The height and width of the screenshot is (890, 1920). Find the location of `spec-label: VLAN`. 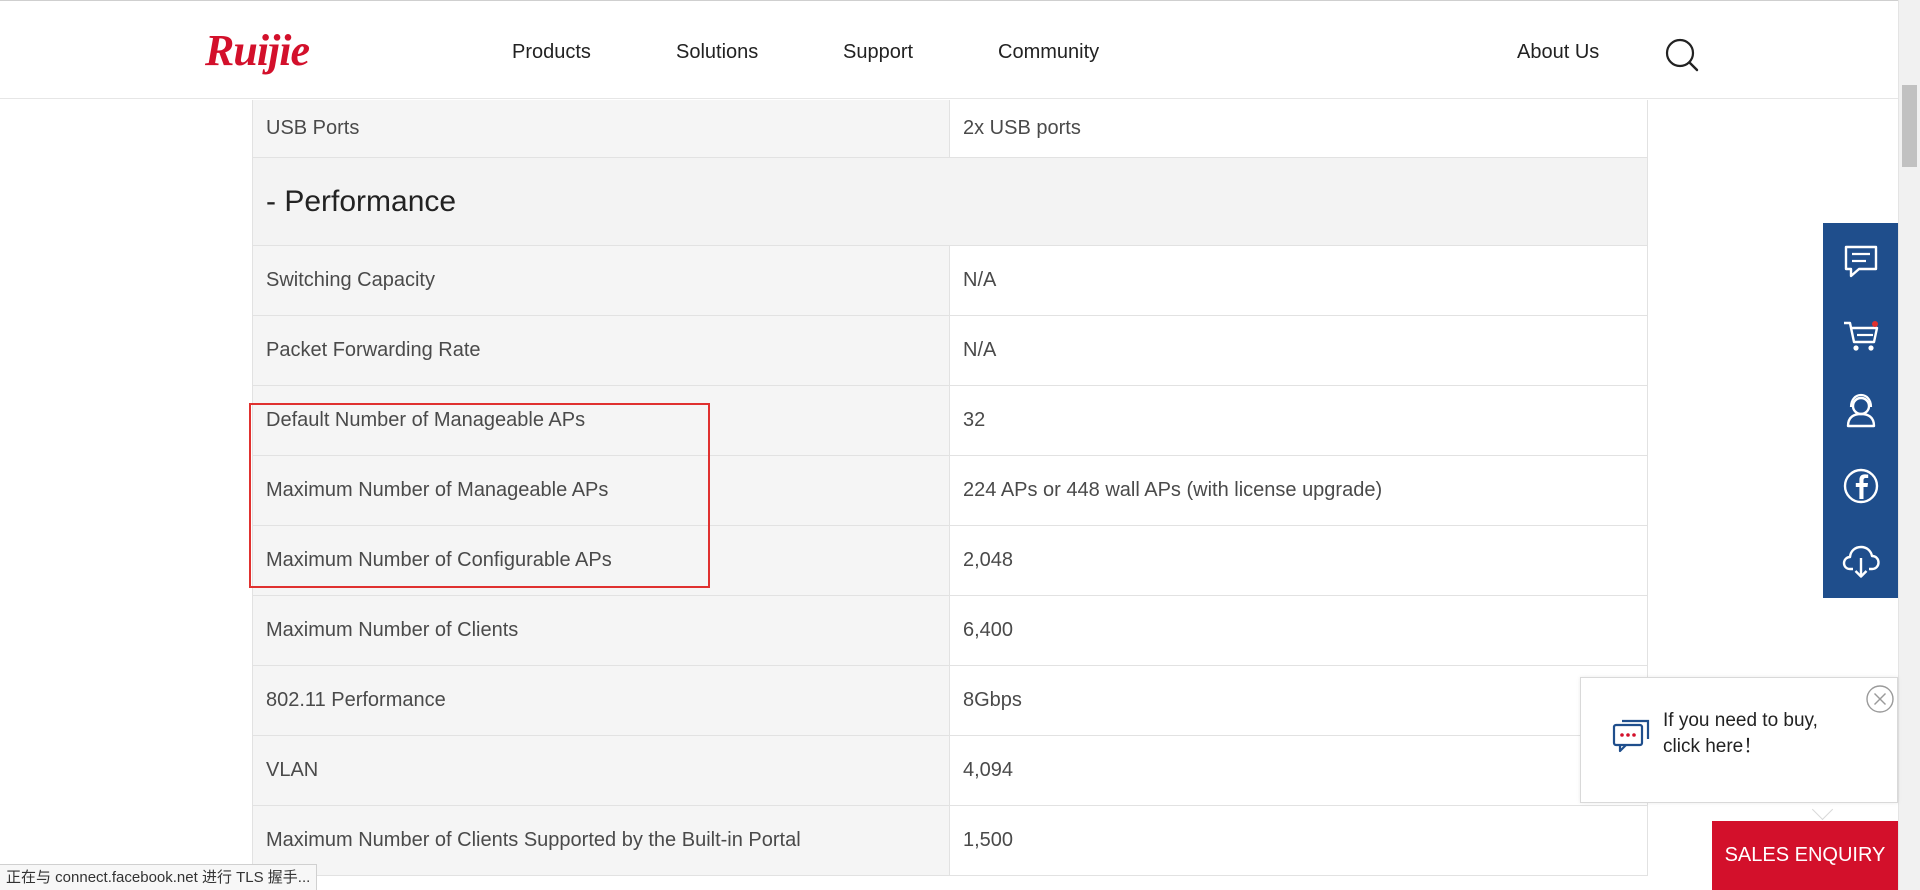

spec-label: VLAN is located at coordinates (601, 770).